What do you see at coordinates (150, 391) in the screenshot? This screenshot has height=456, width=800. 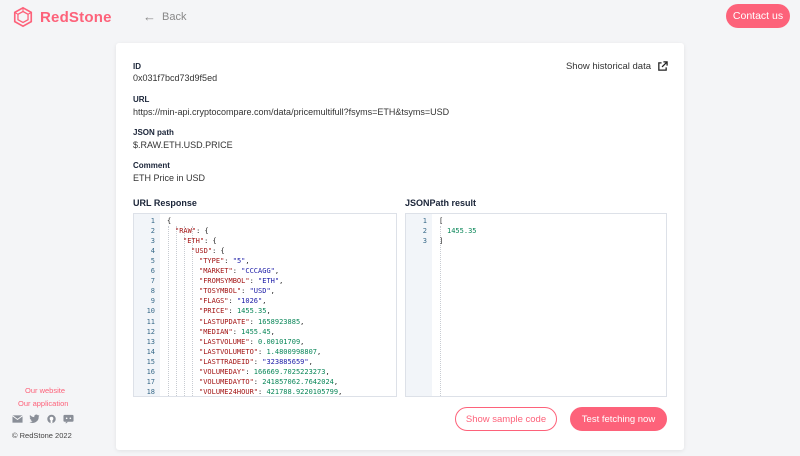 I see `line-number: 18` at bounding box center [150, 391].